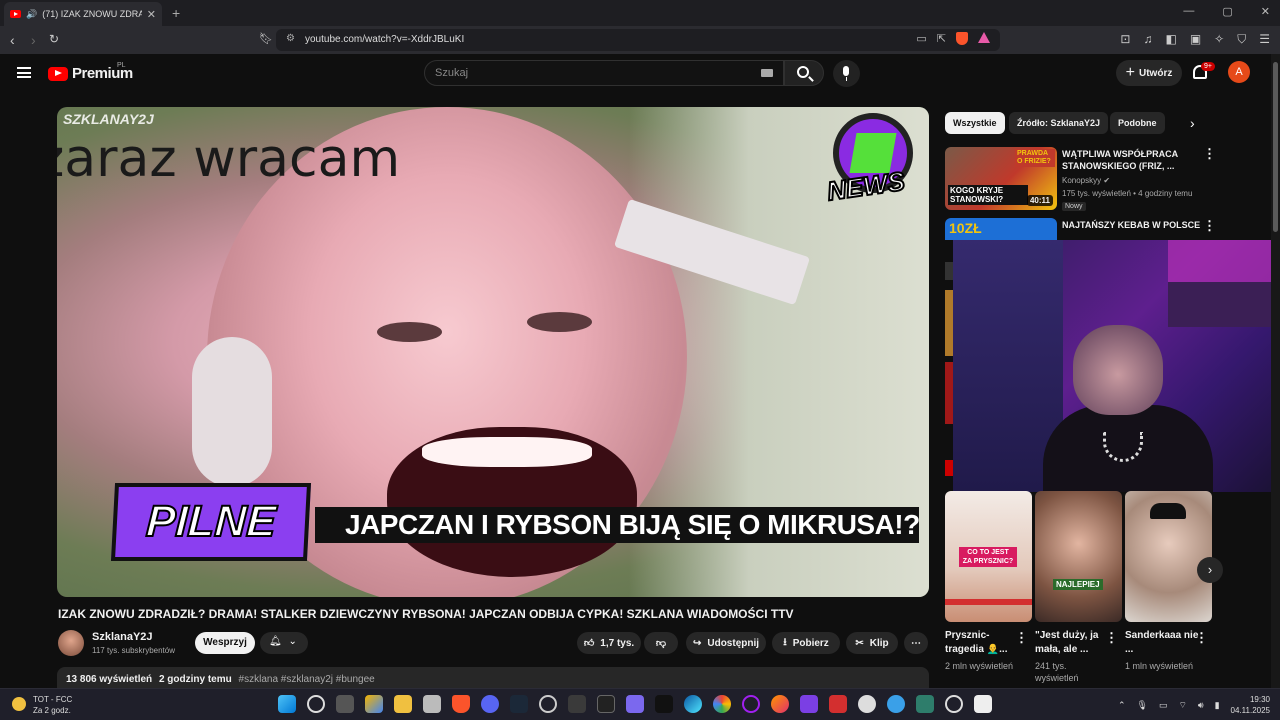  What do you see at coordinates (403, 704) in the screenshot?
I see `file-explorer-icon` at bounding box center [403, 704].